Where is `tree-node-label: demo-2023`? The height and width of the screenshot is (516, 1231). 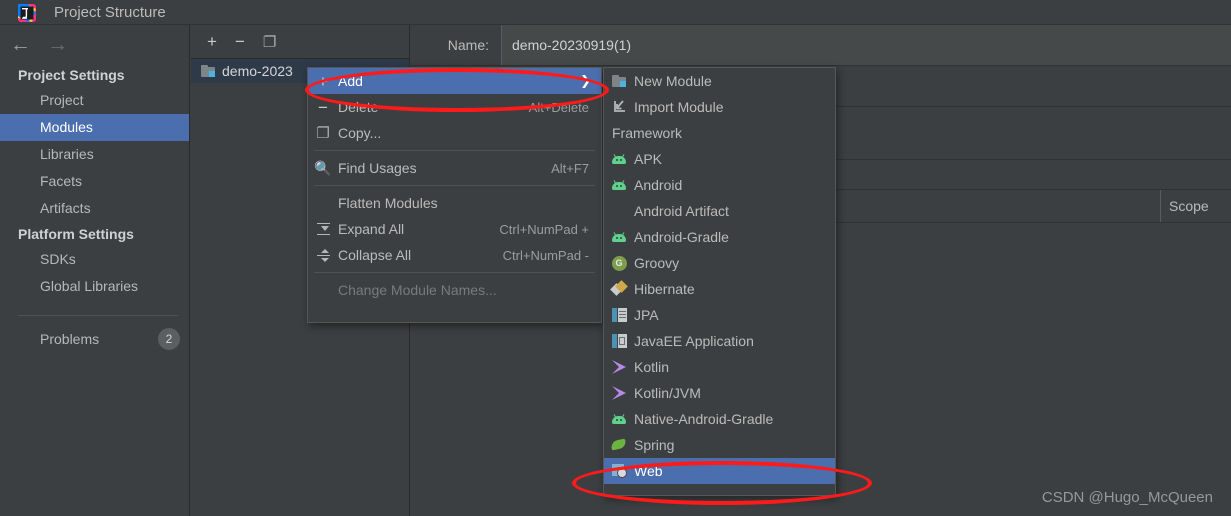 tree-node-label: demo-2023 is located at coordinates (257, 71).